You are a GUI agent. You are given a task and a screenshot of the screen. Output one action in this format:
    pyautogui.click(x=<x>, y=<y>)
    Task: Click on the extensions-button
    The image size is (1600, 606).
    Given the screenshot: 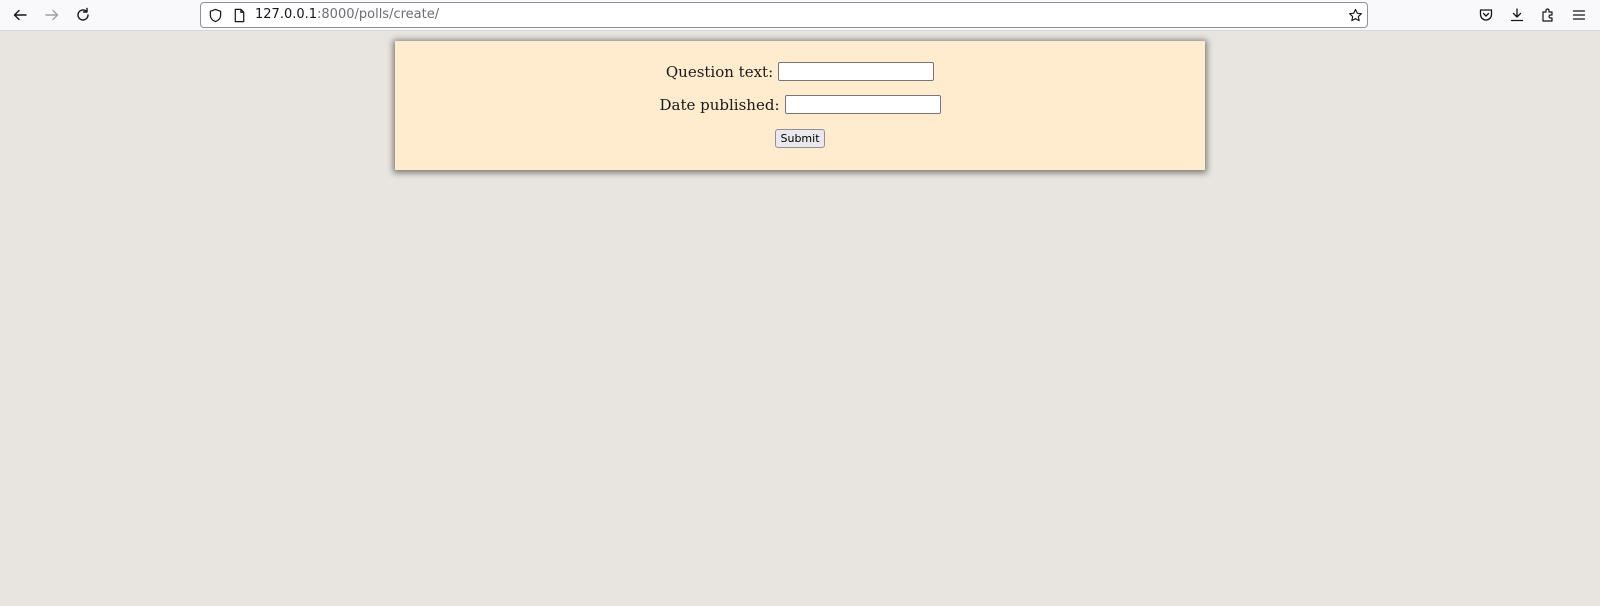 What is the action you would take?
    pyautogui.click(x=1548, y=15)
    